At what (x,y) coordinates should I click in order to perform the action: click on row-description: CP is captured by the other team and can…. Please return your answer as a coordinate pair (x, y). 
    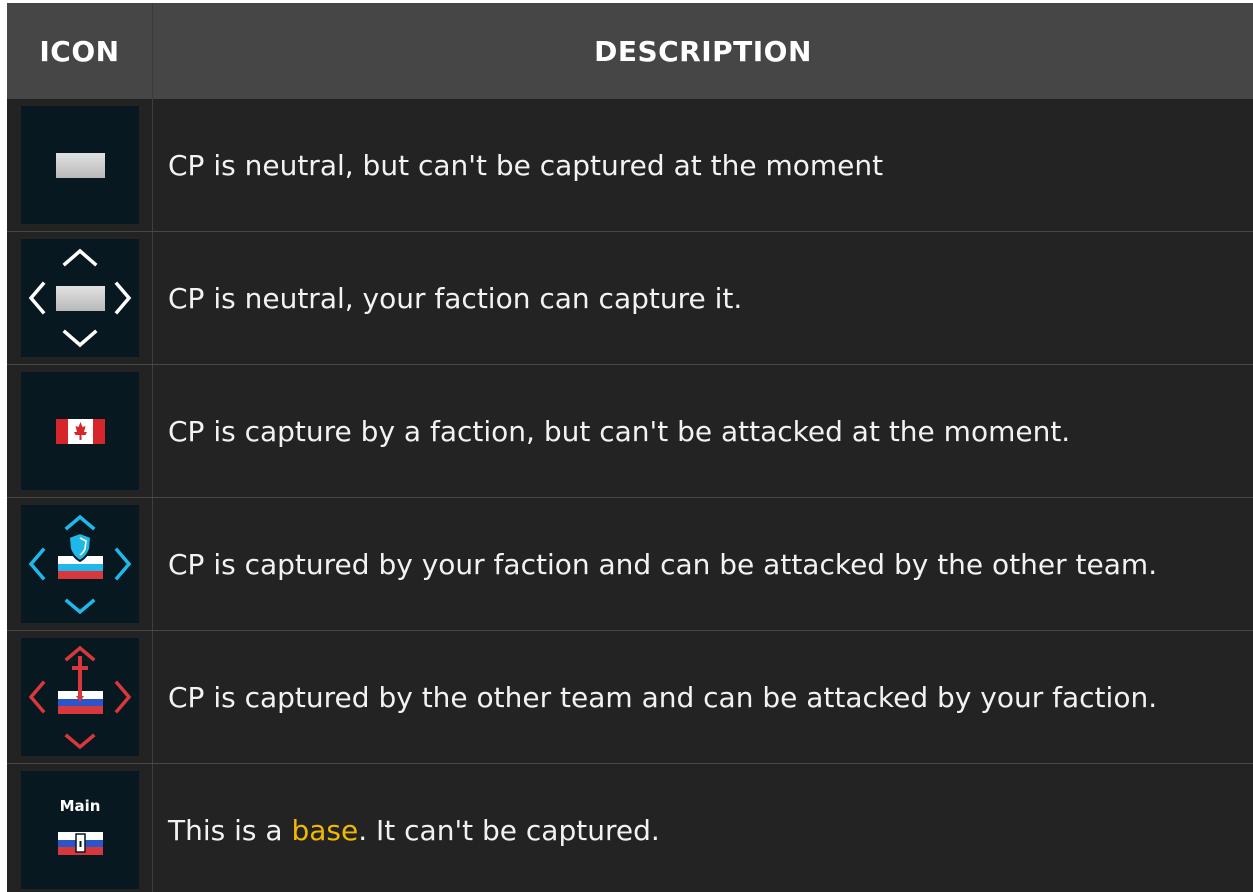
    Looking at the image, I should click on (663, 697).